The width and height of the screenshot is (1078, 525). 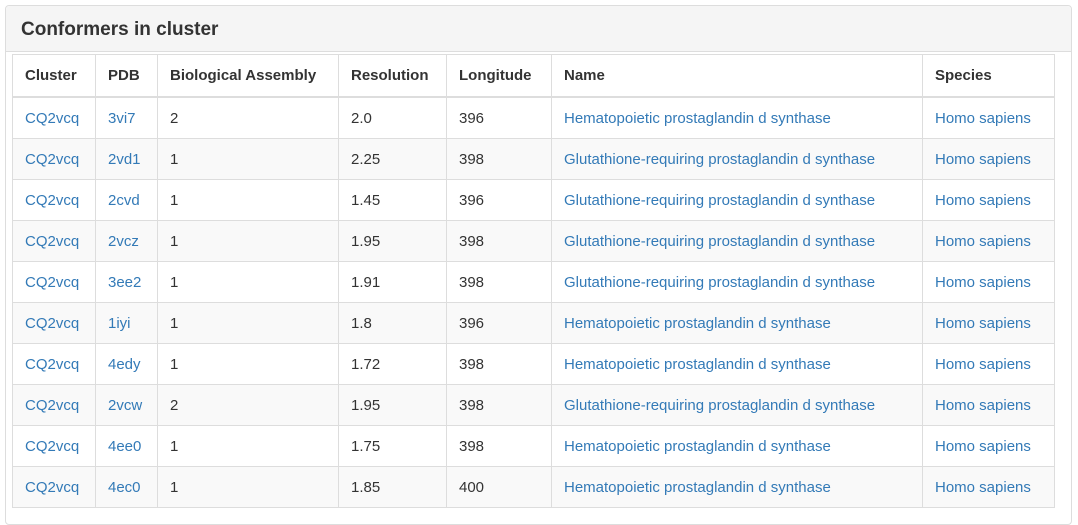 What do you see at coordinates (366, 241) in the screenshot?
I see `cell-resolution: 1.95` at bounding box center [366, 241].